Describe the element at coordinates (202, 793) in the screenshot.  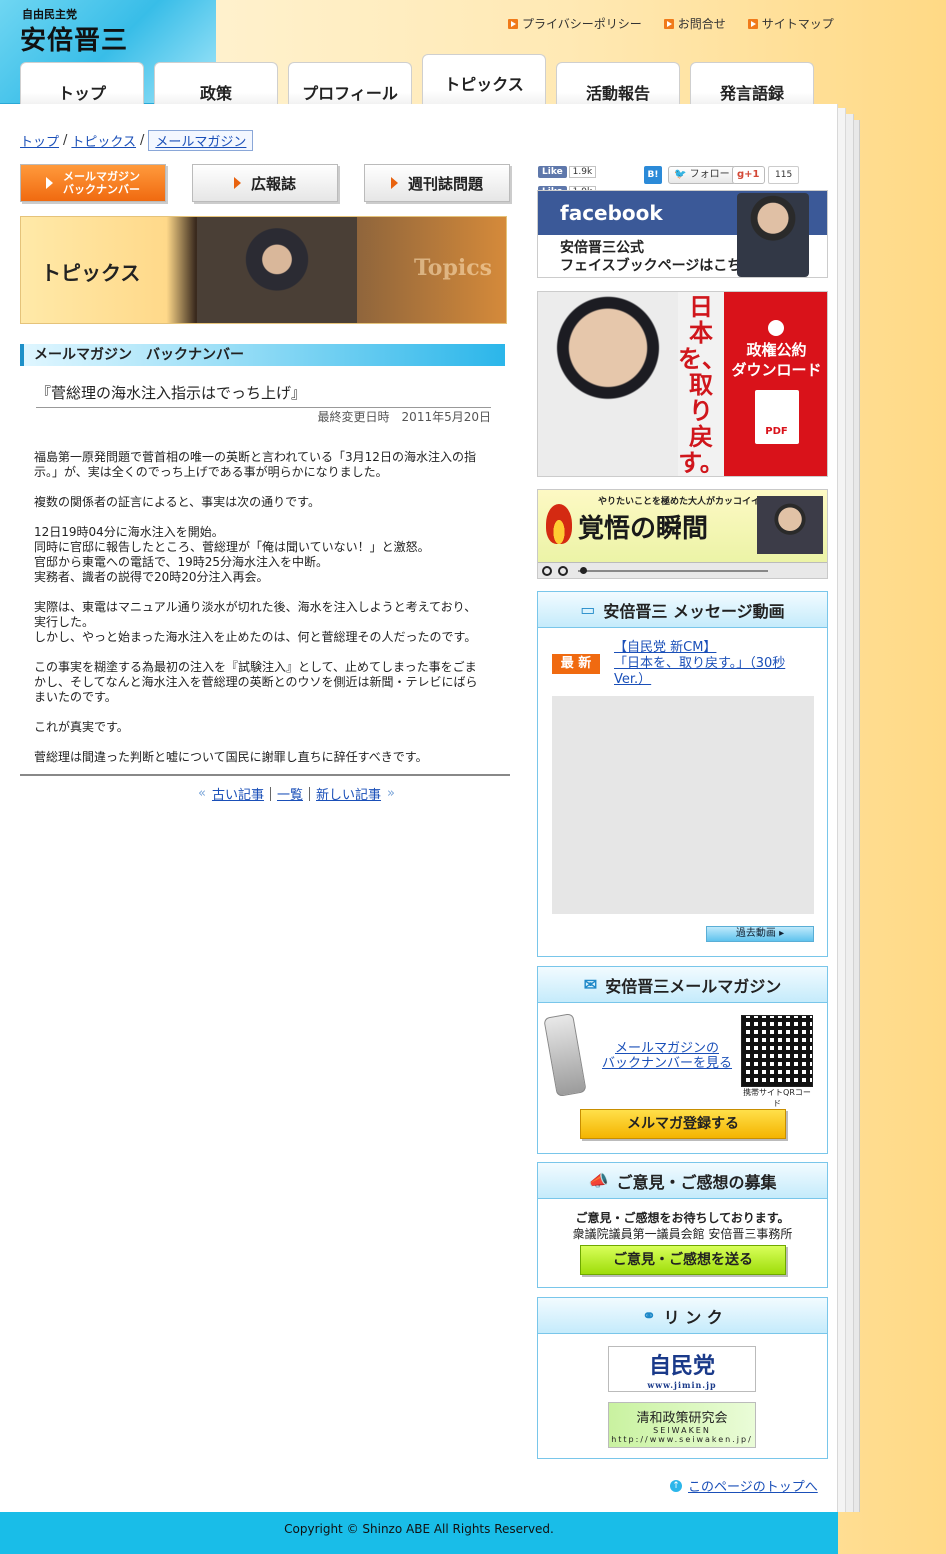
I see `double-chevron-left-icon: «` at that location.